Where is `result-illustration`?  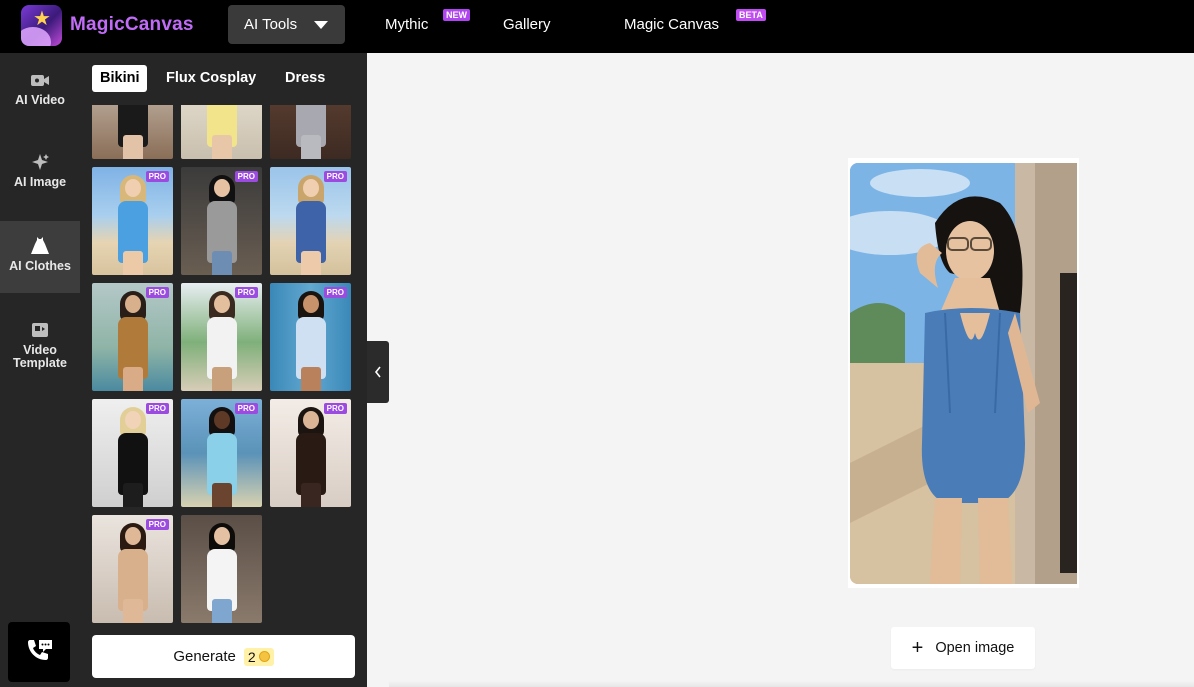 result-illustration is located at coordinates (963, 373).